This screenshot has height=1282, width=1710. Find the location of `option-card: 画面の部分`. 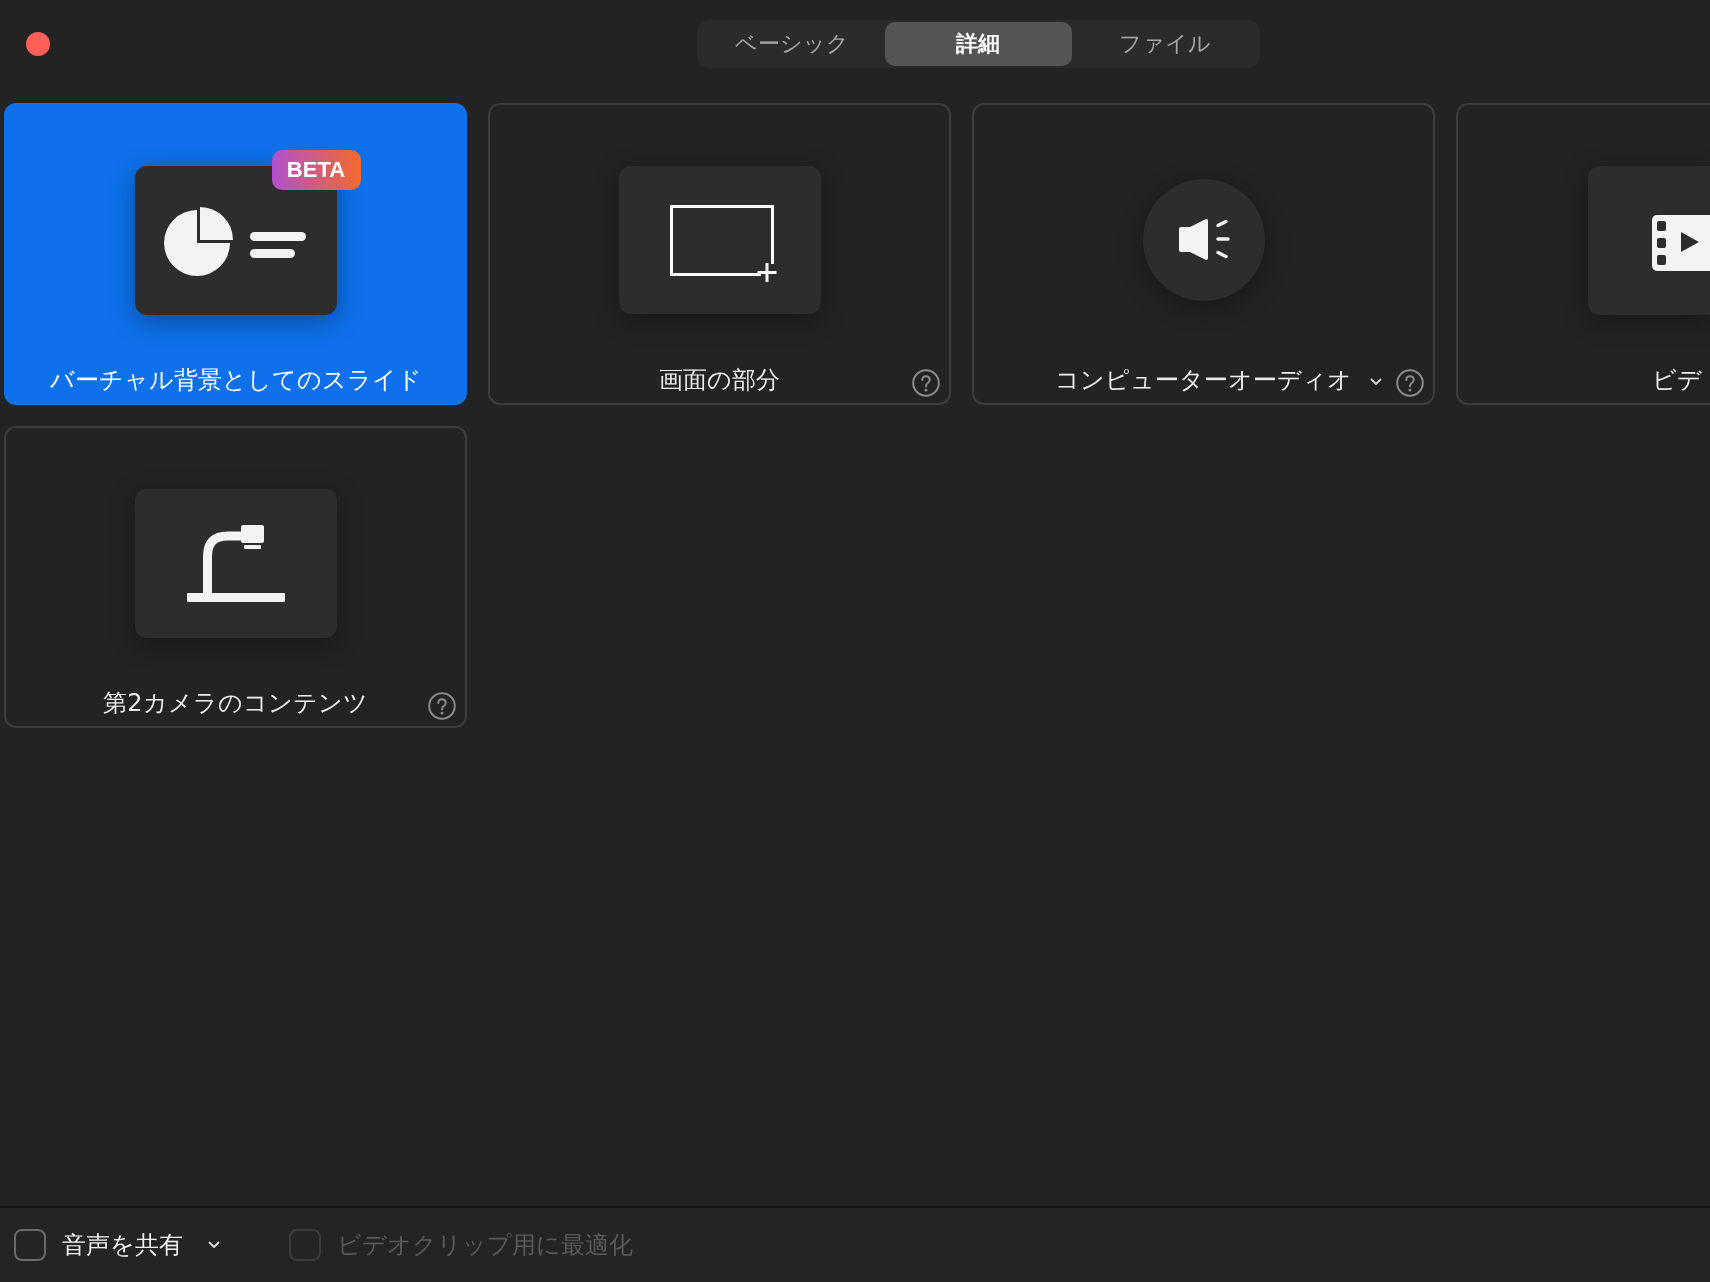

option-card: 画面の部分 is located at coordinates (719, 254).